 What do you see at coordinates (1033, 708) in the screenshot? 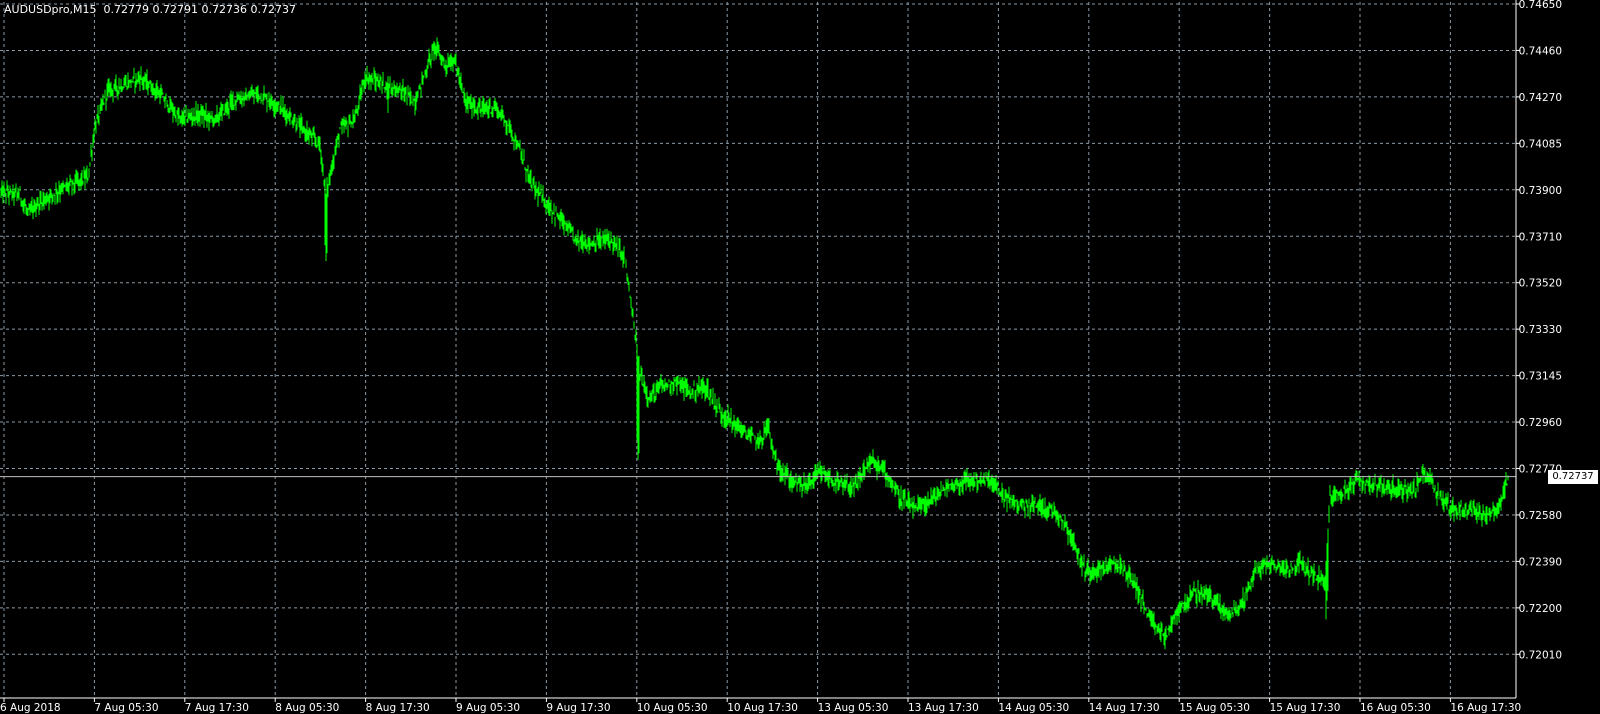
I see `time-axis-label: 14 Aug 05:30` at bounding box center [1033, 708].